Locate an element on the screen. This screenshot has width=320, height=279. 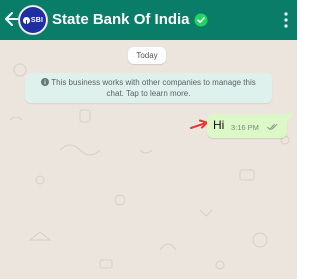
bubble-tail is located at coordinates (290, 118).